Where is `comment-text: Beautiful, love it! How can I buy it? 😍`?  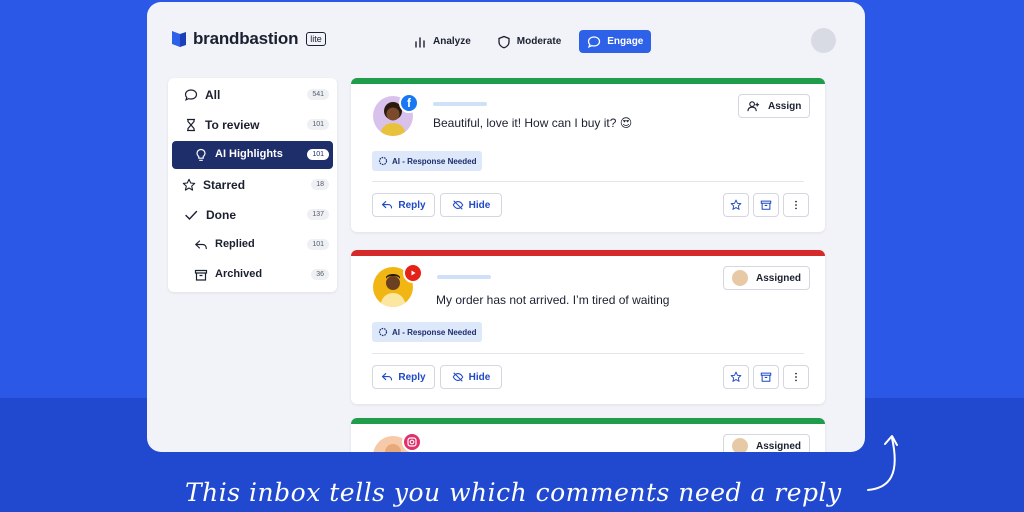 comment-text: Beautiful, love it! How can I buy it? 😍 is located at coordinates (533, 123).